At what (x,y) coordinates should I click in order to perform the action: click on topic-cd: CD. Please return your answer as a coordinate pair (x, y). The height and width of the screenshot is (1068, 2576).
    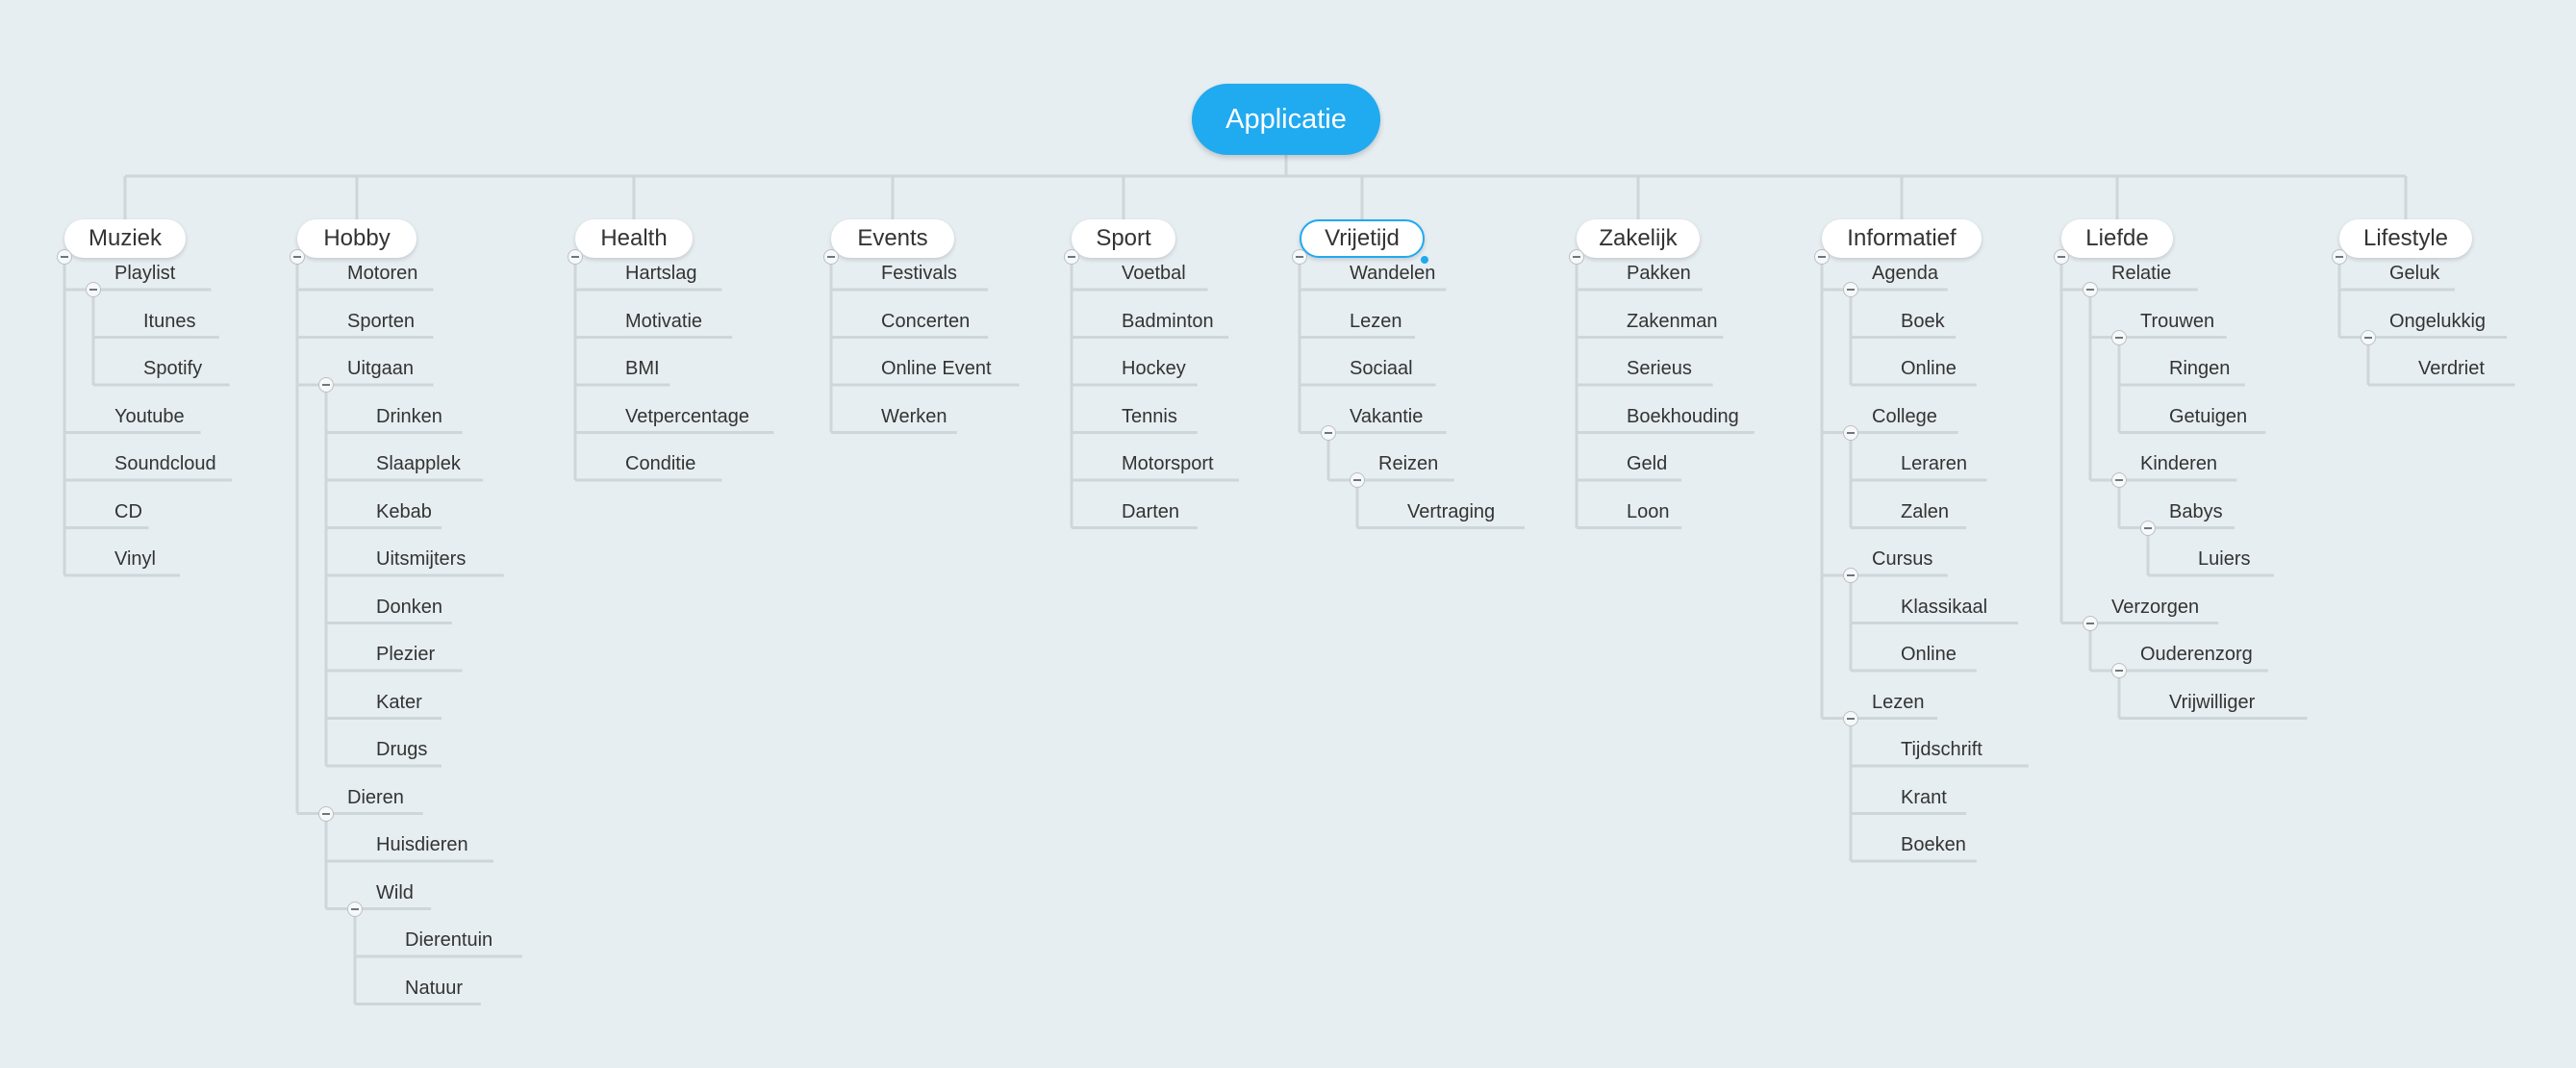
    Looking at the image, I should click on (128, 512).